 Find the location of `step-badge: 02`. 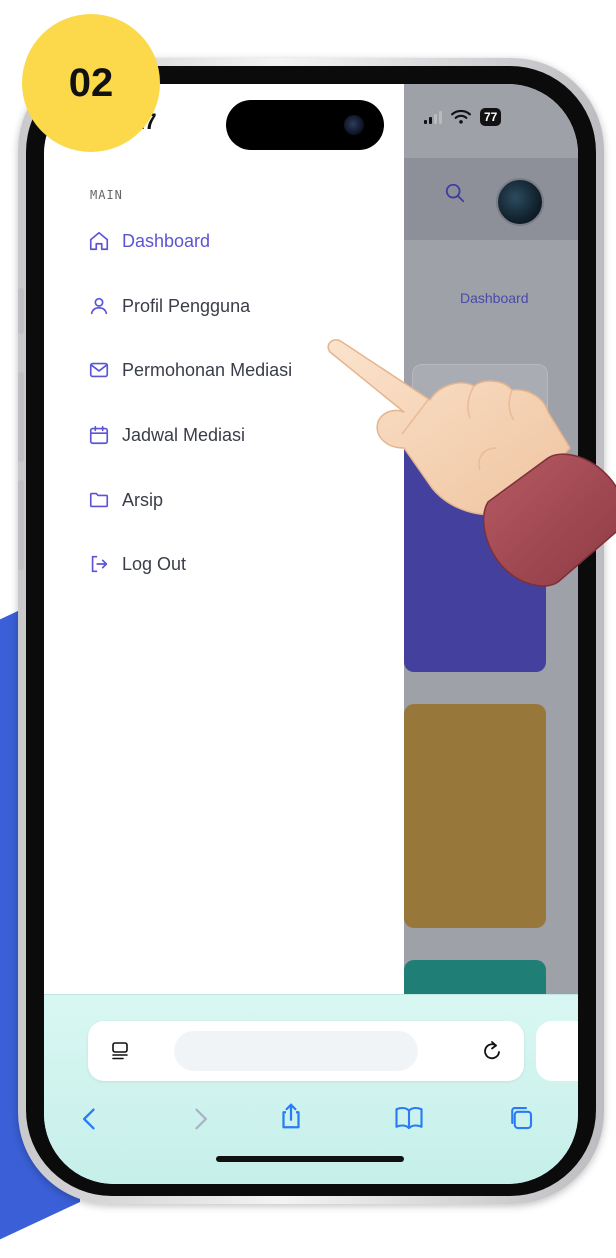

step-badge: 02 is located at coordinates (91, 83).